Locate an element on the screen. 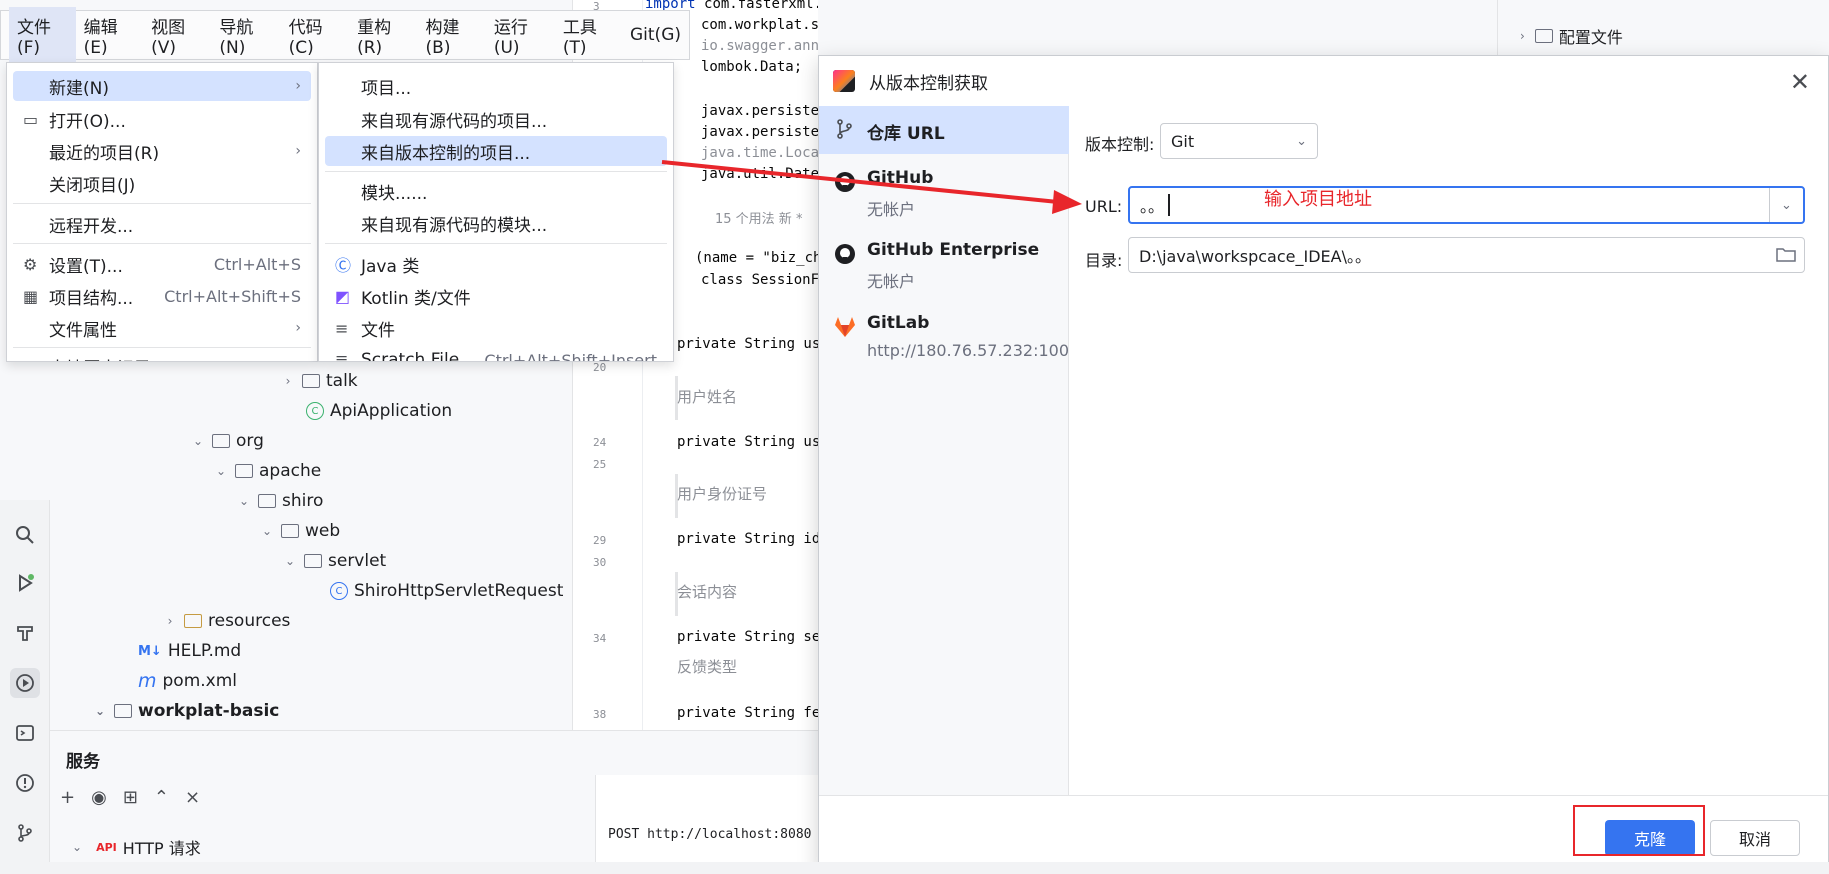 The height and width of the screenshot is (874, 1829). annotation-label: 输入项目地址 is located at coordinates (1318, 199).